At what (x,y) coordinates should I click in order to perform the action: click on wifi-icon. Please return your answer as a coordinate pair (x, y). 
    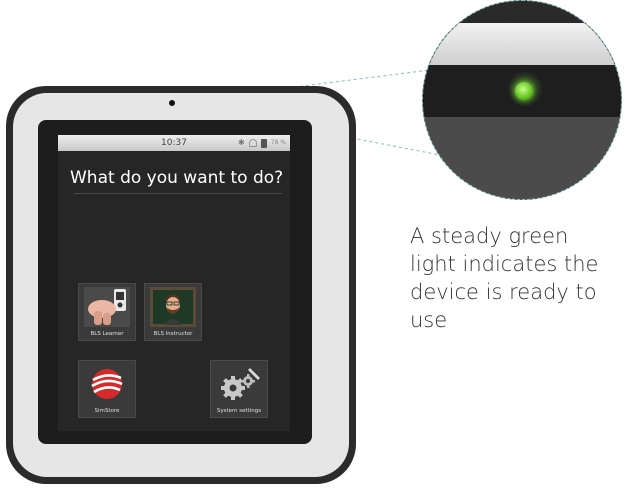
    Looking at the image, I should click on (252, 143).